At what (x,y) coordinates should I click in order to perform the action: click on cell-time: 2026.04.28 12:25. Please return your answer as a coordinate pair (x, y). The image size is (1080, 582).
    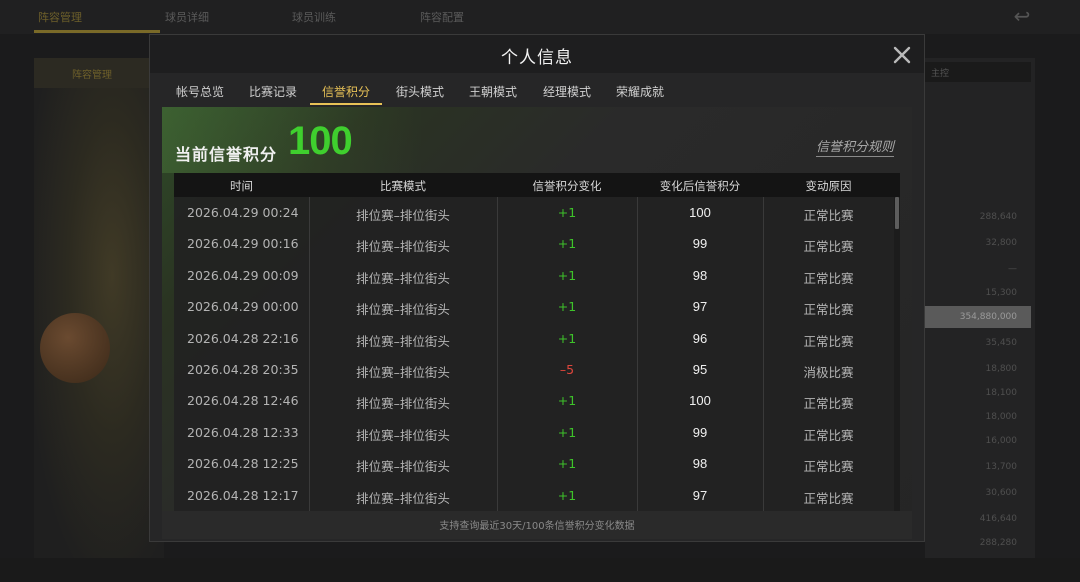
    Looking at the image, I should click on (243, 464).